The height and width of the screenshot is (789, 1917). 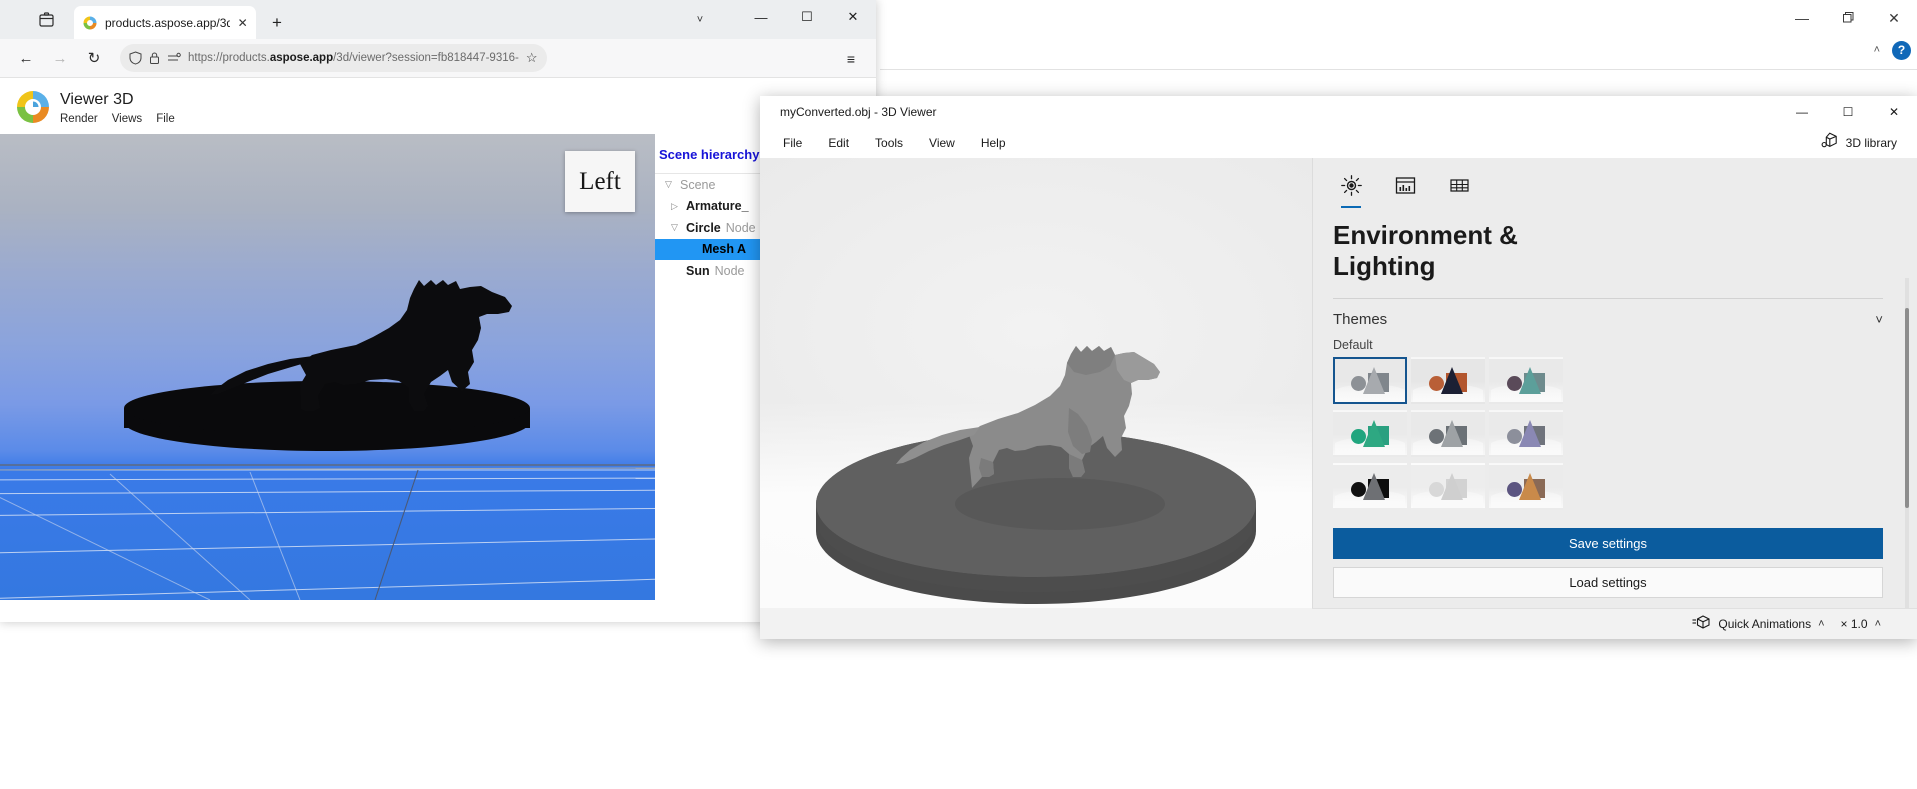 I want to click on background-help-row: ˄ ?, so click(x=1892, y=50).